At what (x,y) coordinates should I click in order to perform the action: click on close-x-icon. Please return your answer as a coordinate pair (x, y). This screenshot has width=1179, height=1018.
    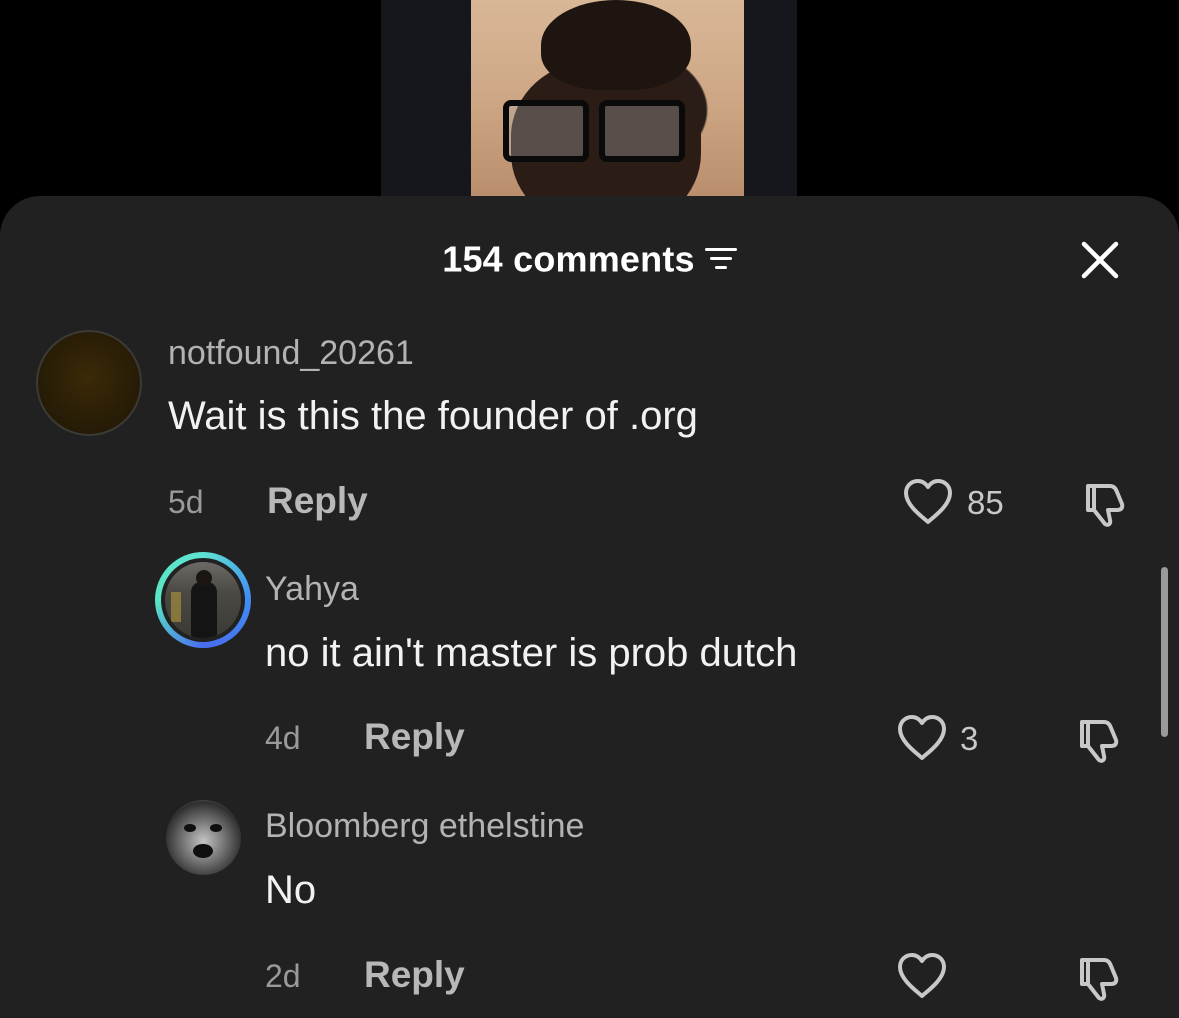
    Looking at the image, I should click on (1100, 260).